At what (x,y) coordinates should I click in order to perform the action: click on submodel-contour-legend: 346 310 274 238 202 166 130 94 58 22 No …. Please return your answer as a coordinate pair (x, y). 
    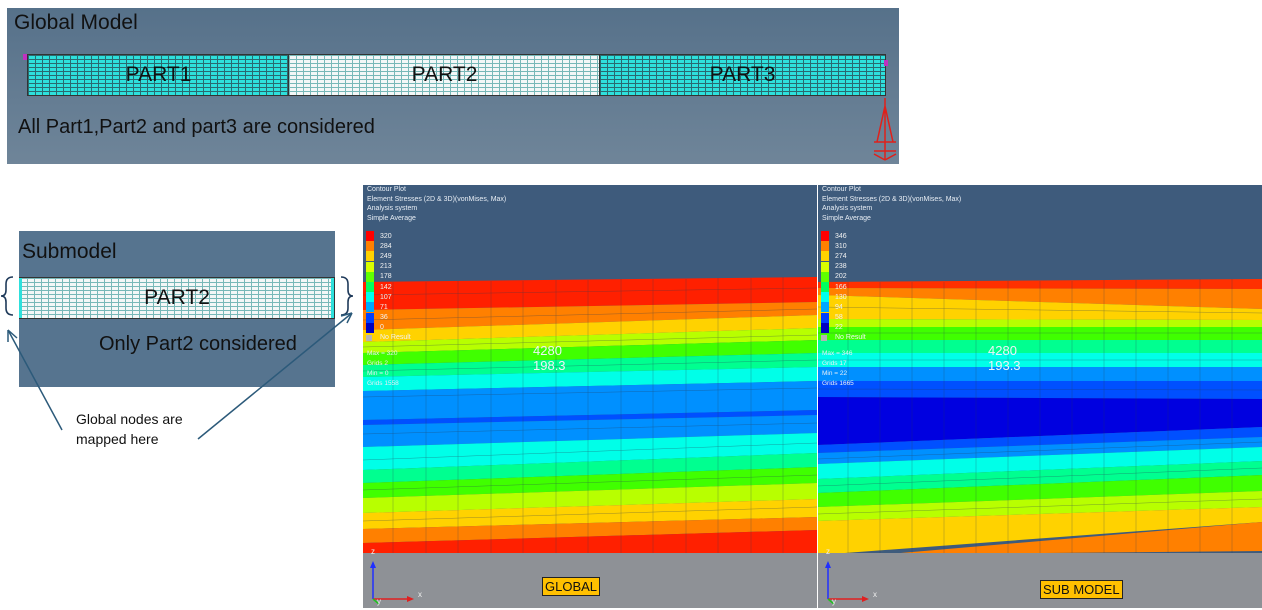
    Looking at the image, I should click on (843, 287).